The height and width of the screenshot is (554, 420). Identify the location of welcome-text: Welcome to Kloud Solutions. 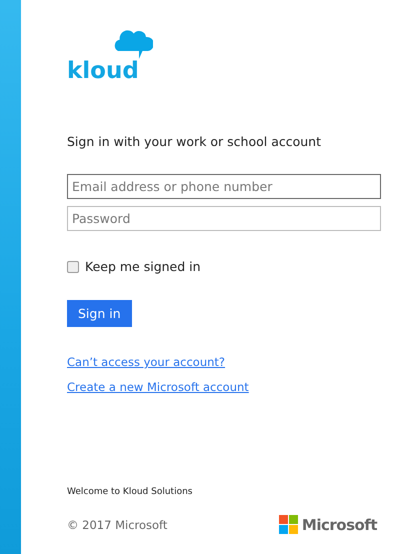
(130, 492).